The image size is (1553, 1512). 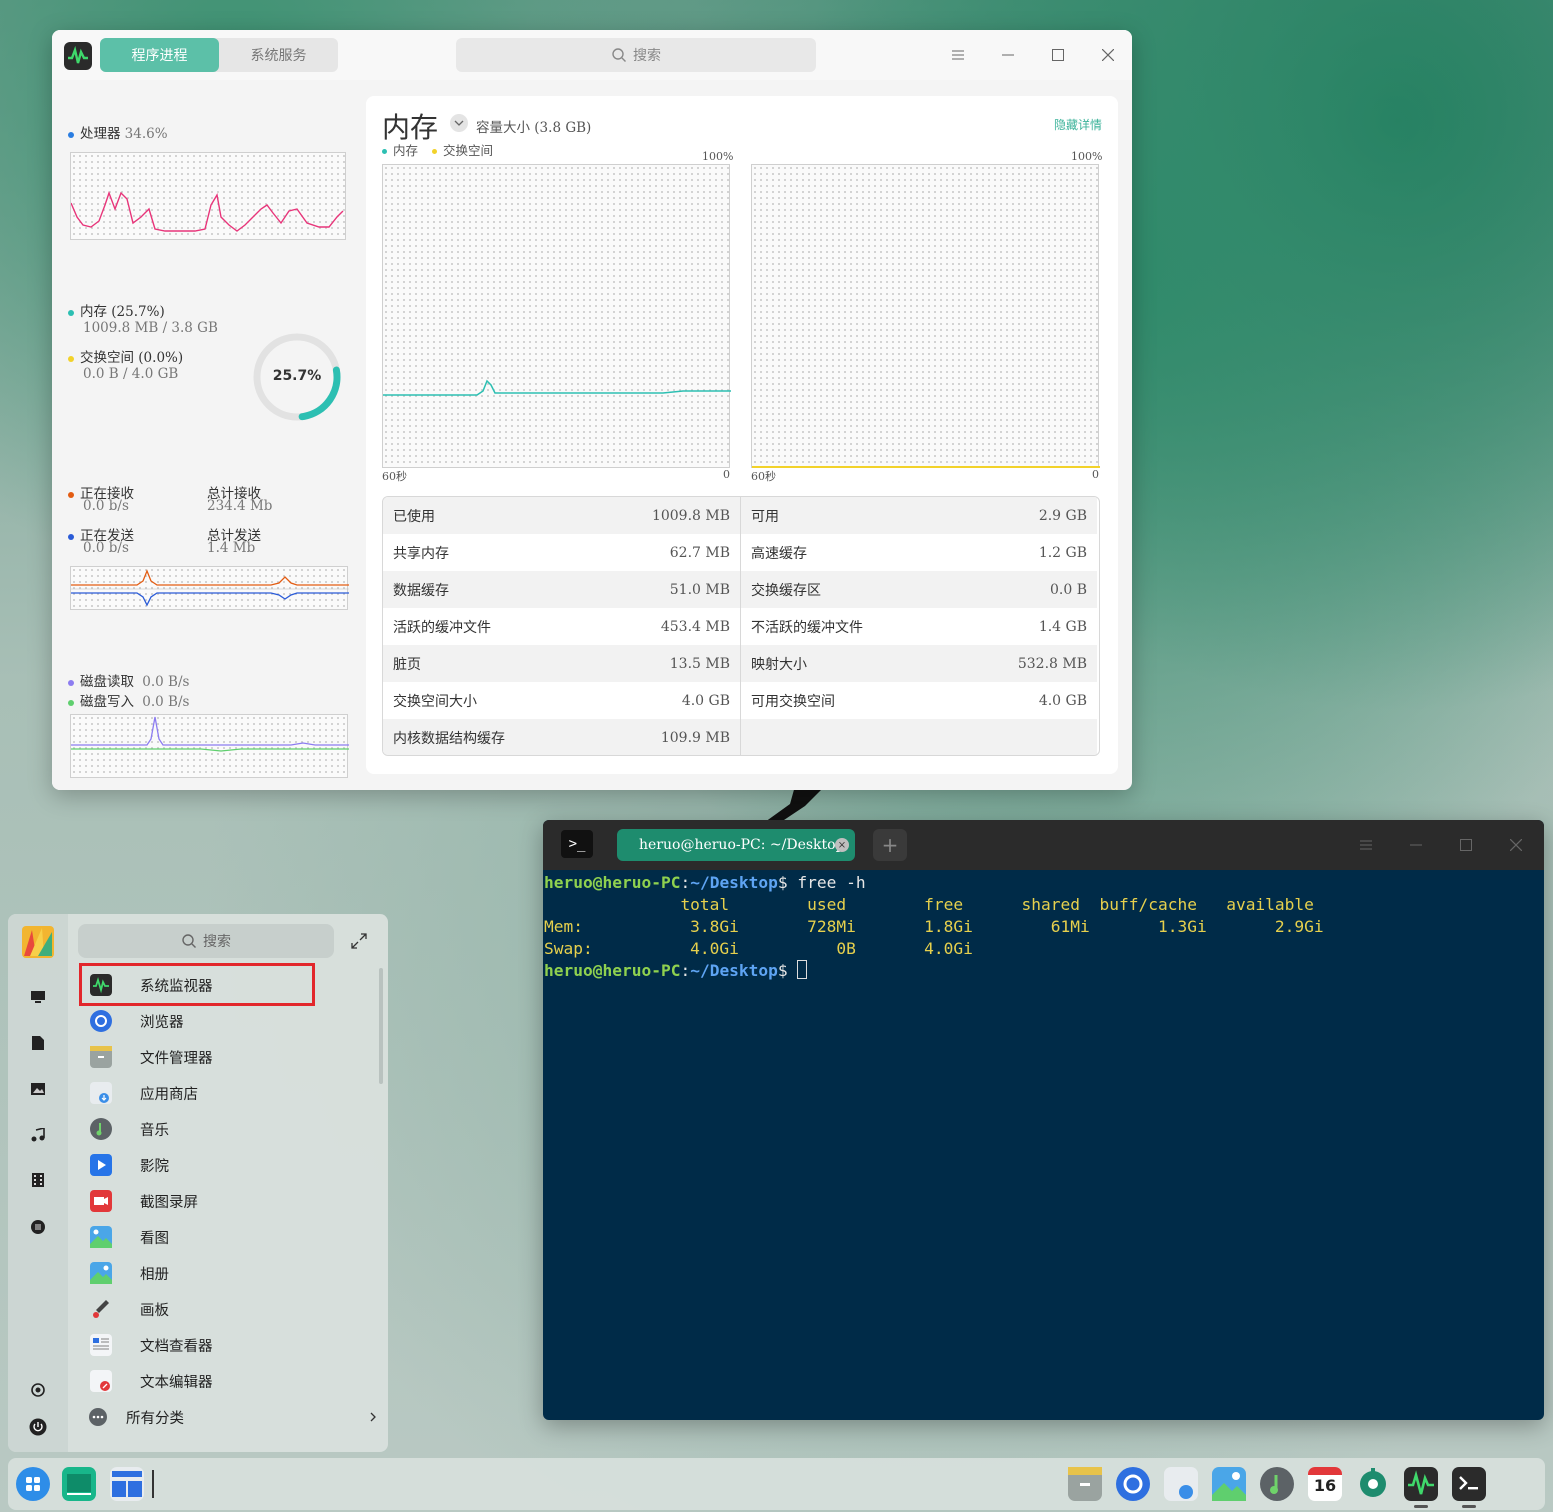 I want to click on app-item-image-viewer: 看图, so click(x=228, y=1237).